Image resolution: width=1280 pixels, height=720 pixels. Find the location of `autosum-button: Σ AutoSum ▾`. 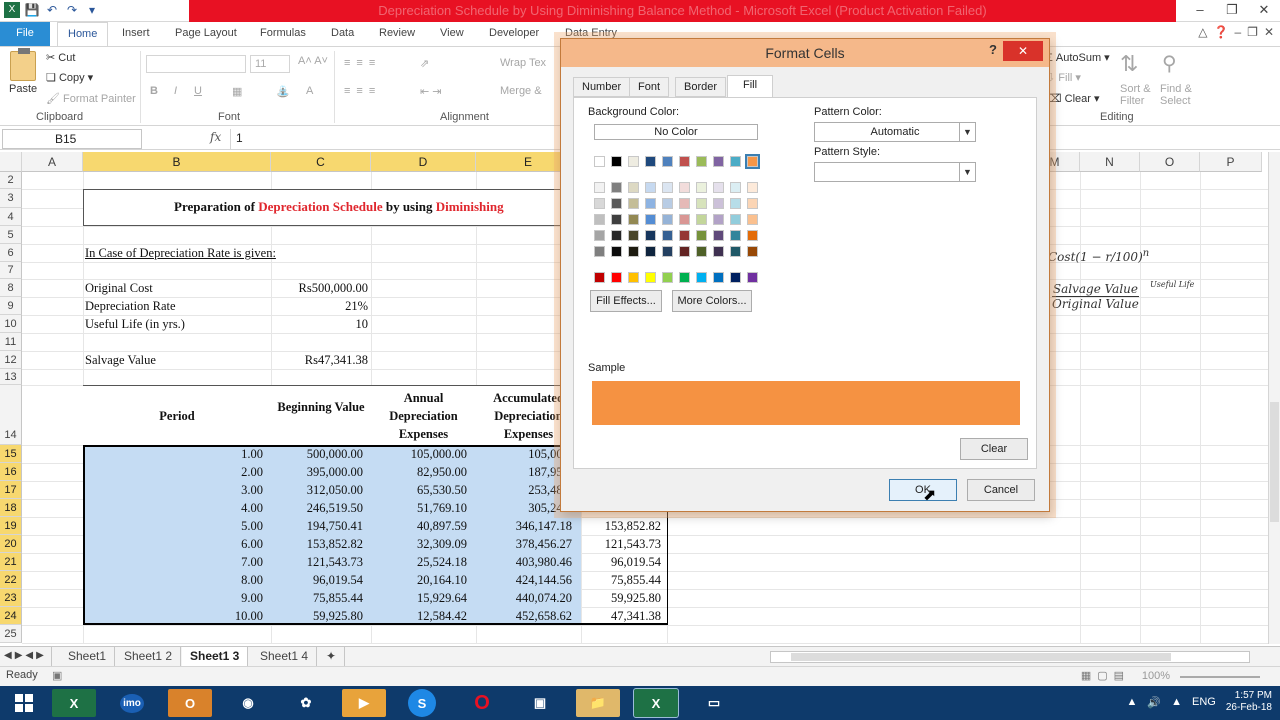

autosum-button: Σ AutoSum ▾ is located at coordinates (1078, 57).